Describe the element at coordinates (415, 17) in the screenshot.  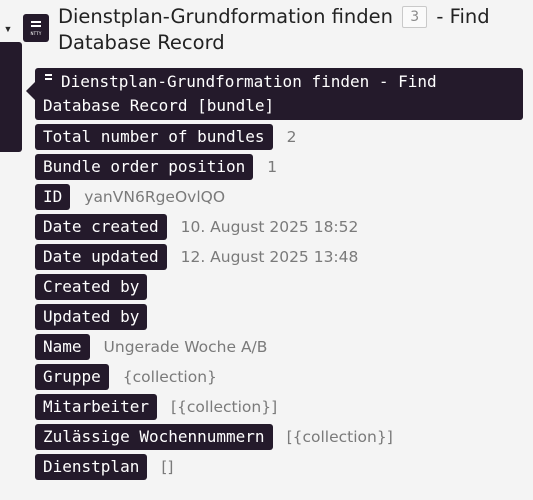
I see `count-badge: 3` at that location.